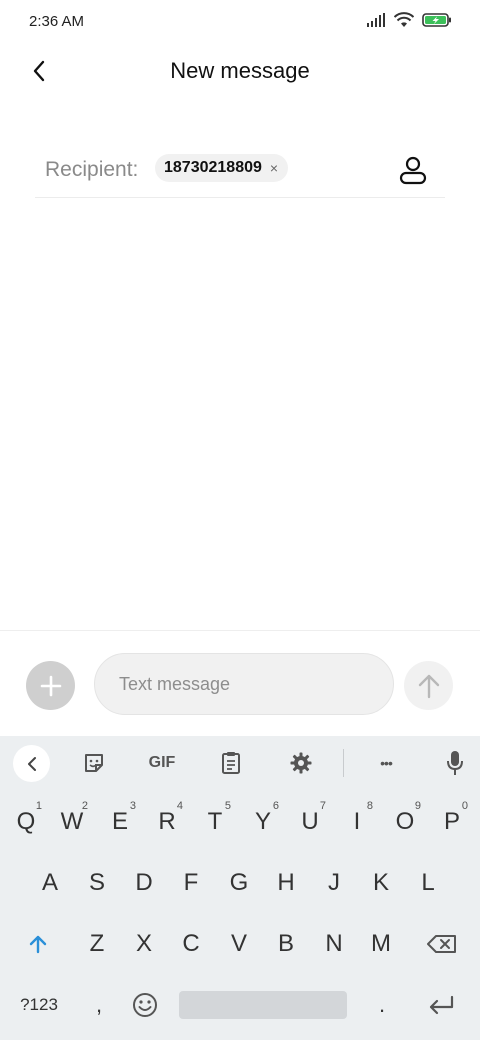 The width and height of the screenshot is (480, 1040). Describe the element at coordinates (191, 944) in the screenshot. I see `key-c: C` at that location.